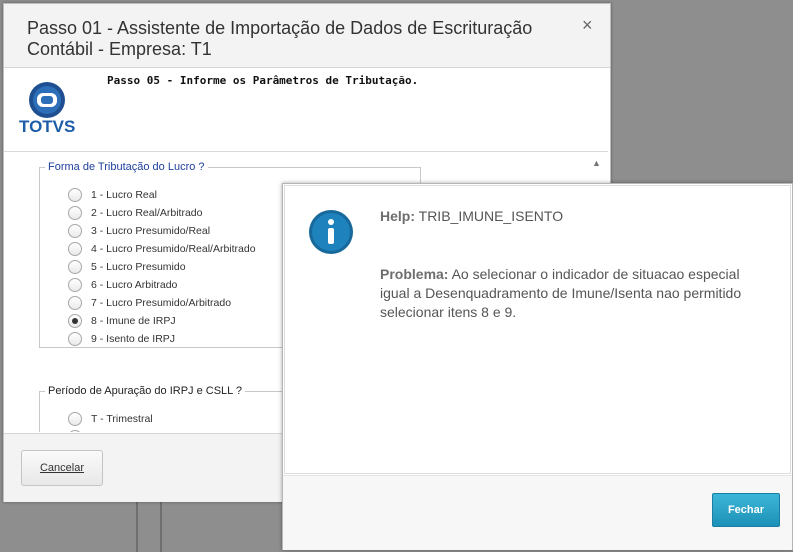  I want to click on help-title: Help: TRIB_IMUNE_ISENTO, so click(471, 216).